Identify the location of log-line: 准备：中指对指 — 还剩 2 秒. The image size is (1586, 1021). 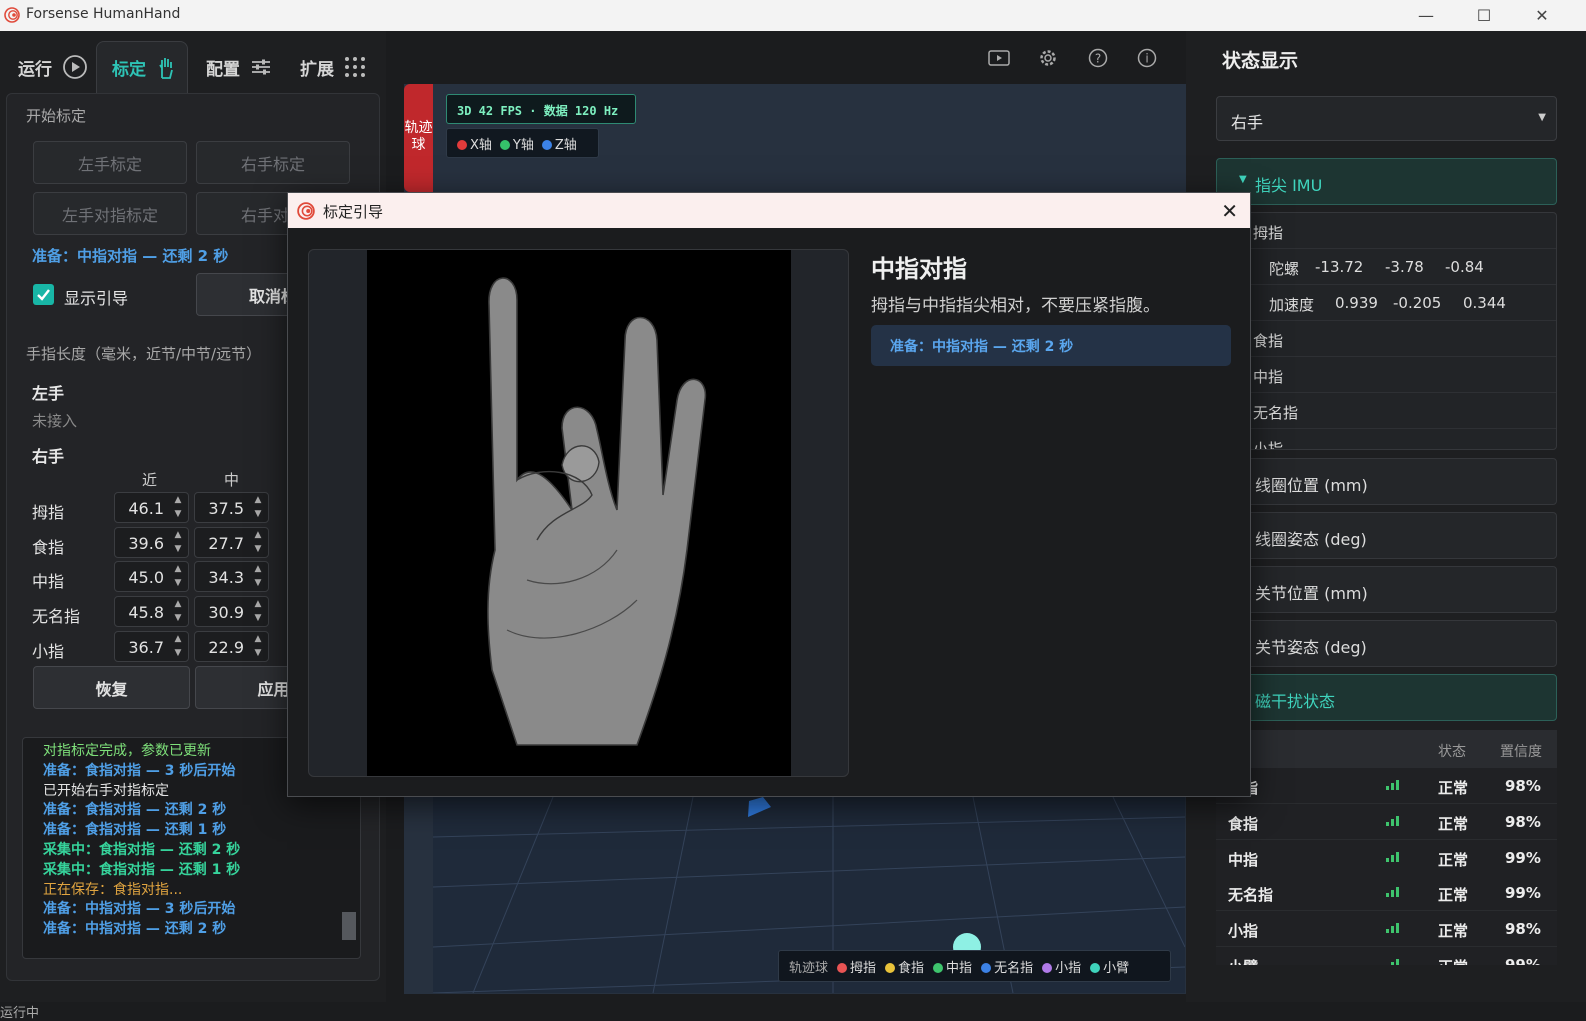
(135, 929).